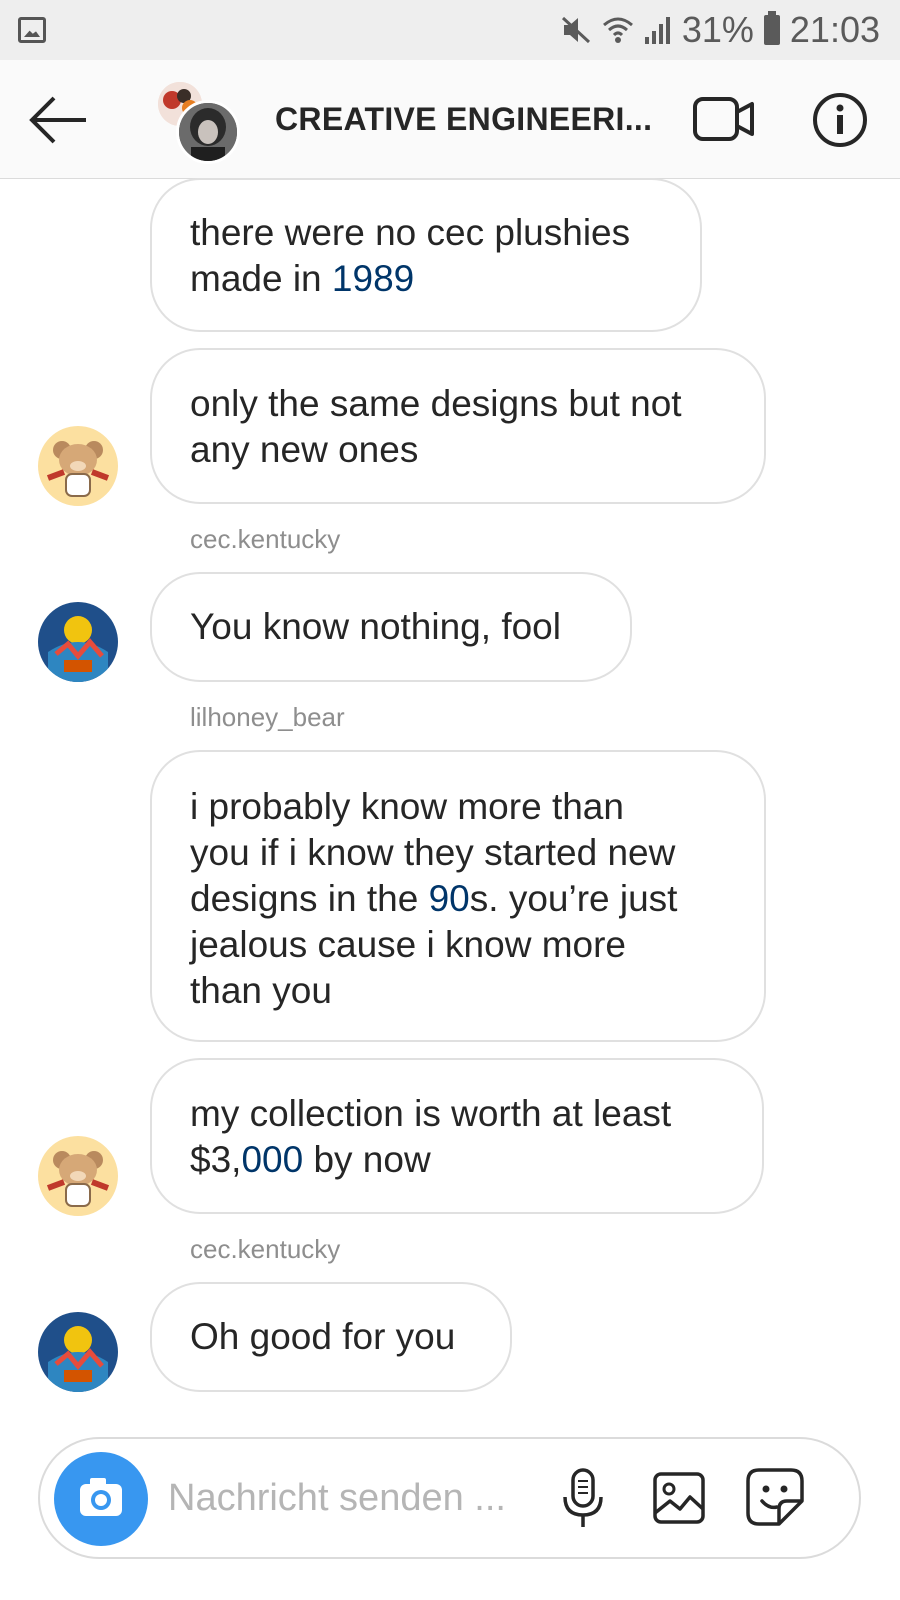 The width and height of the screenshot is (900, 1600). Describe the element at coordinates (261, 278) in the screenshot. I see `message-text: made in` at that location.